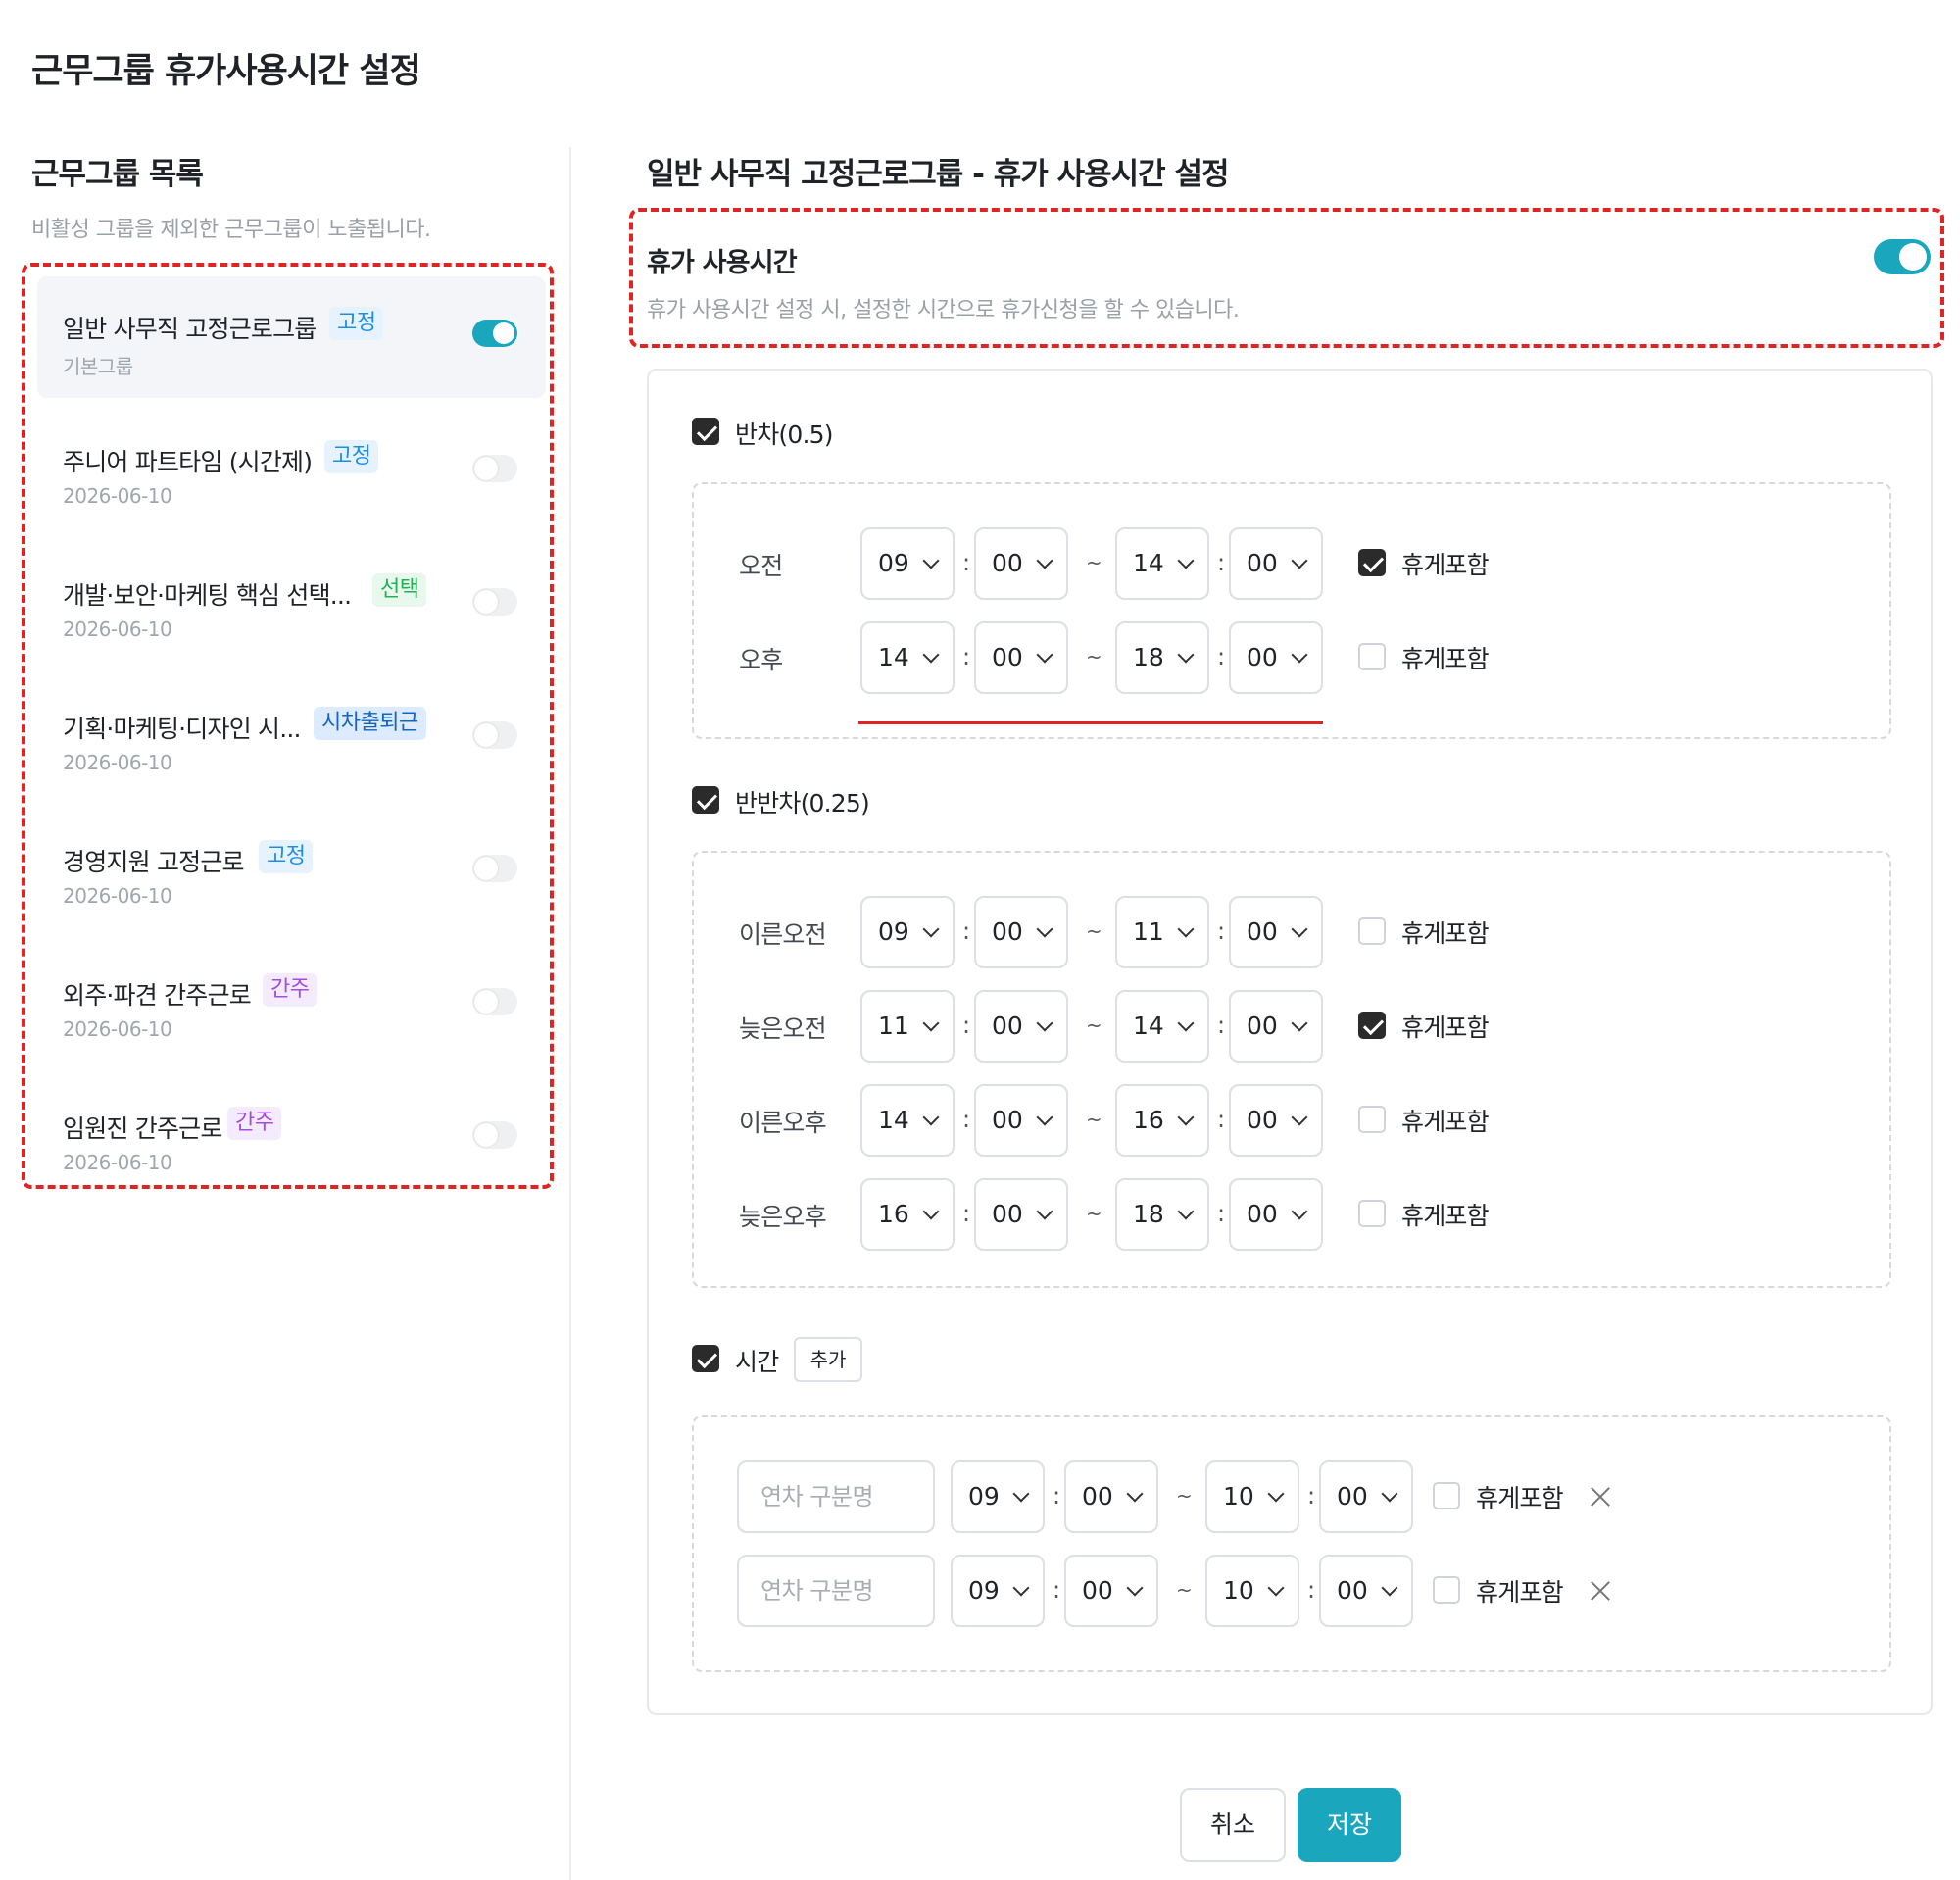 The image size is (1960, 1880). I want to click on time-row: 오전 09 : 00 ~ 14 : 00 휴게포함, so click(1291, 564).